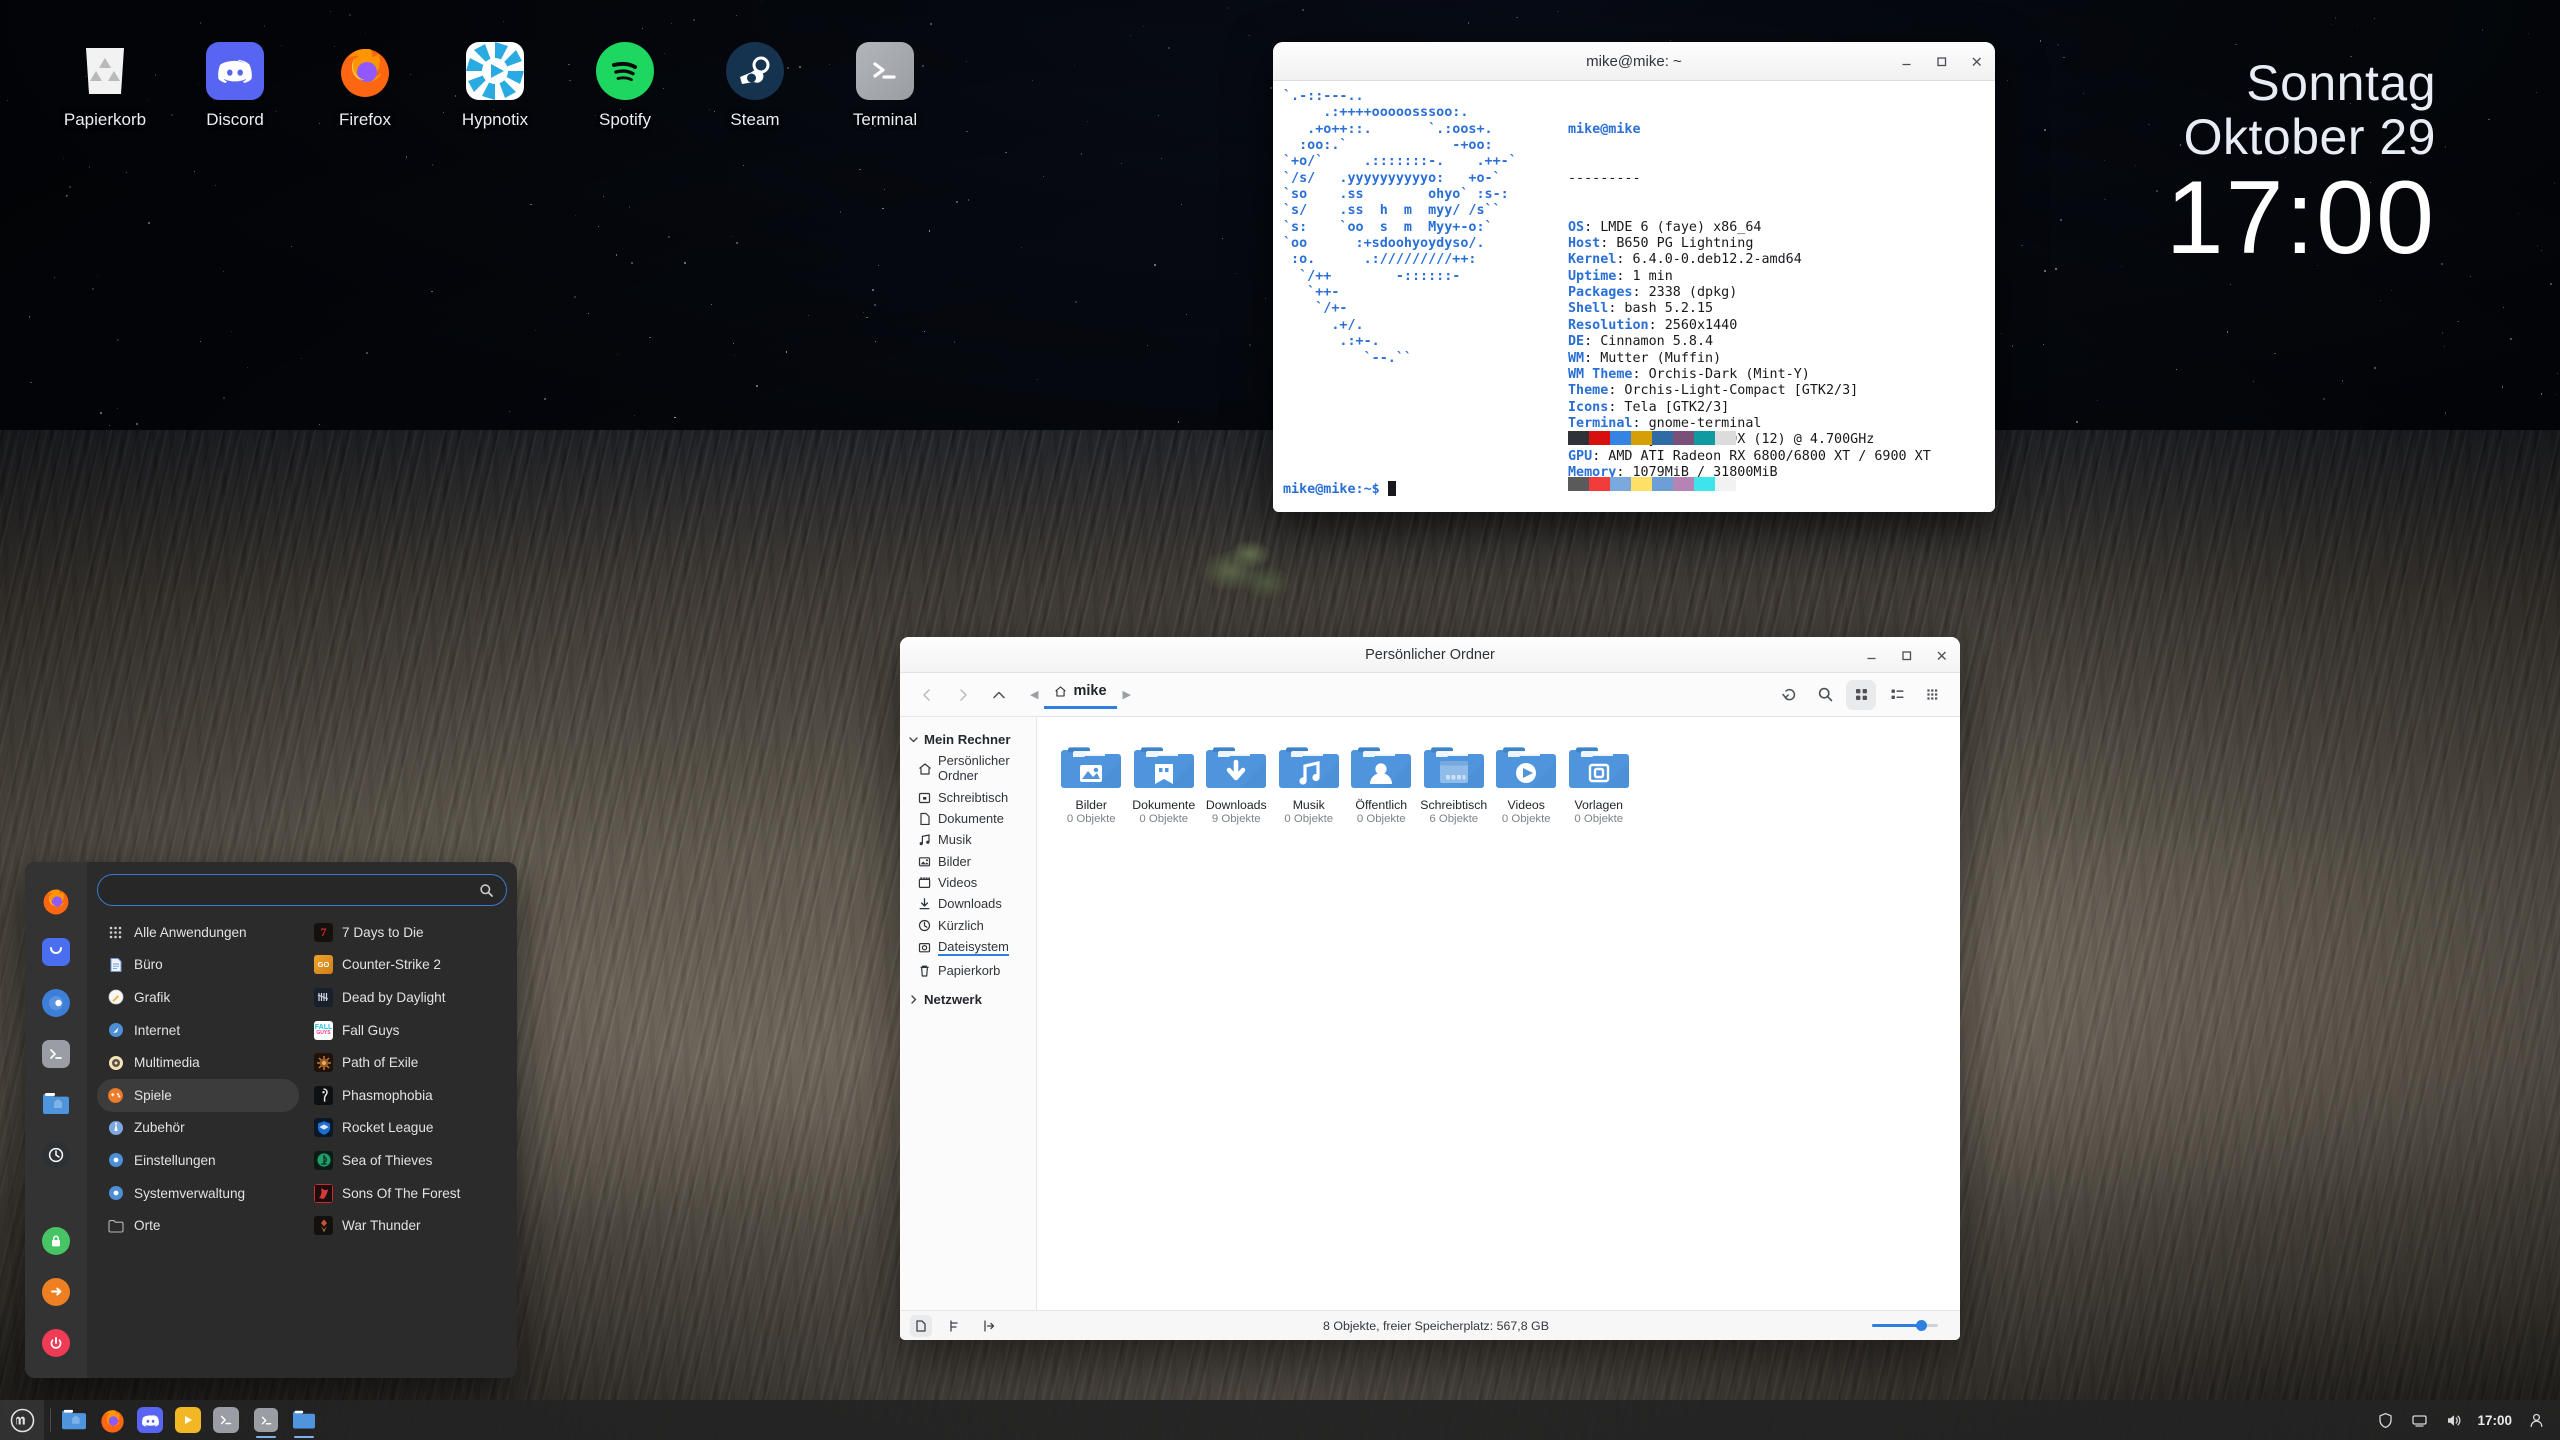 The height and width of the screenshot is (1440, 2560). Describe the element at coordinates (235, 85) in the screenshot. I see `desktop-icon-discord: Discord` at that location.